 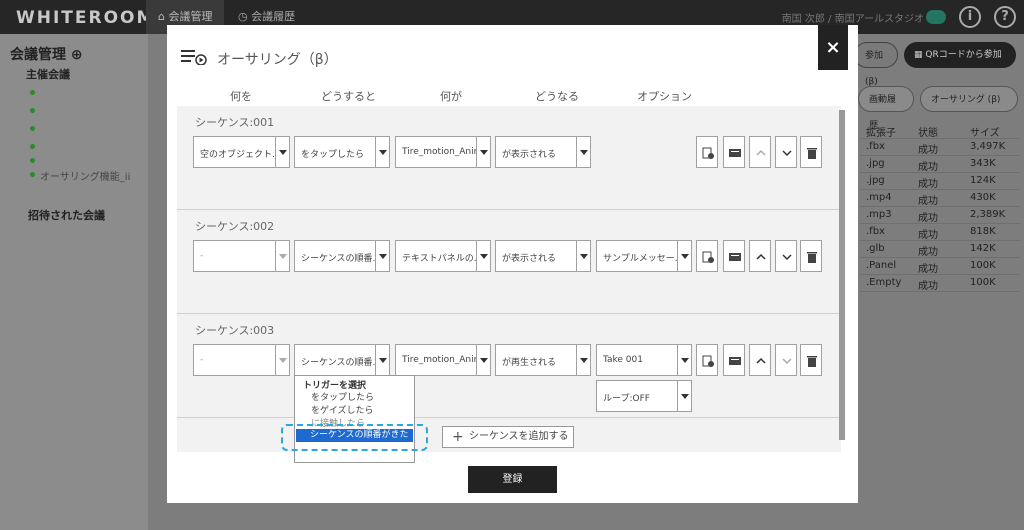 I want to click on sidebar-title: 会議管理 ⊕, so click(x=46, y=55).